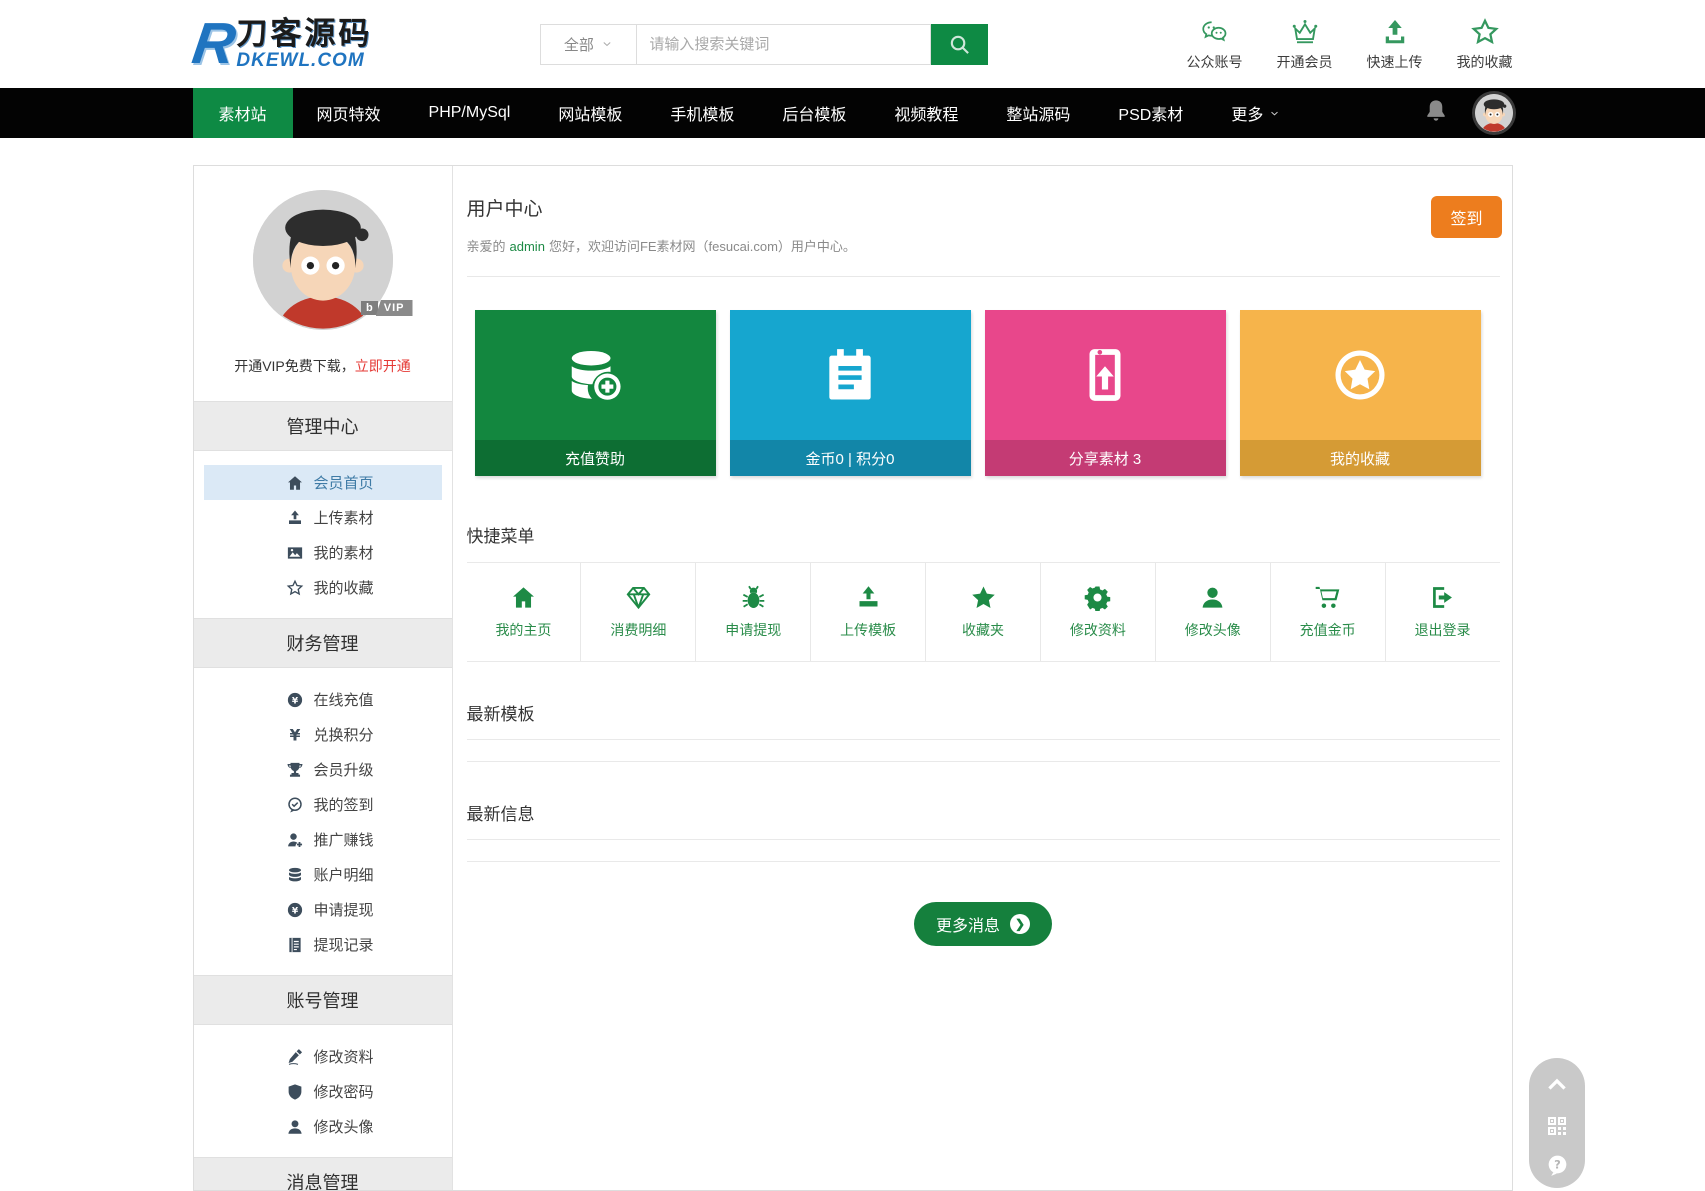 The height and width of the screenshot is (1191, 1705). I want to click on welcome-text: 亲爱的 admin 您好，欢迎访问FE素材网（fesucai.com）用户中心。, so click(983, 245).